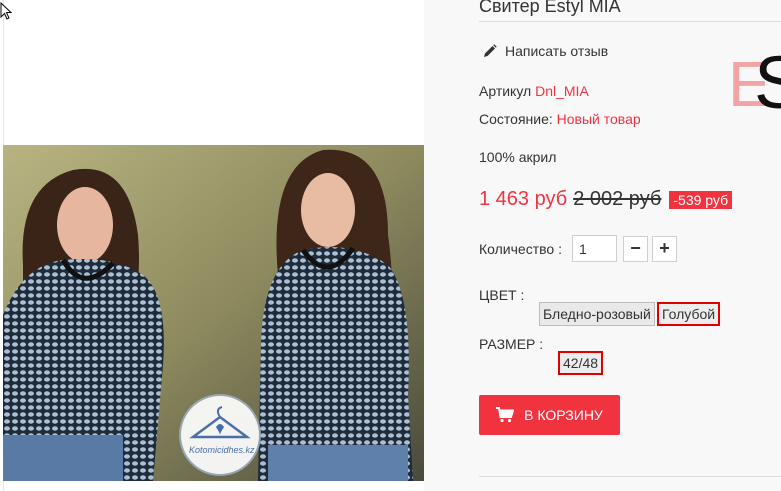 This screenshot has height=491, width=781. I want to click on watermark-logo, so click(220, 435).